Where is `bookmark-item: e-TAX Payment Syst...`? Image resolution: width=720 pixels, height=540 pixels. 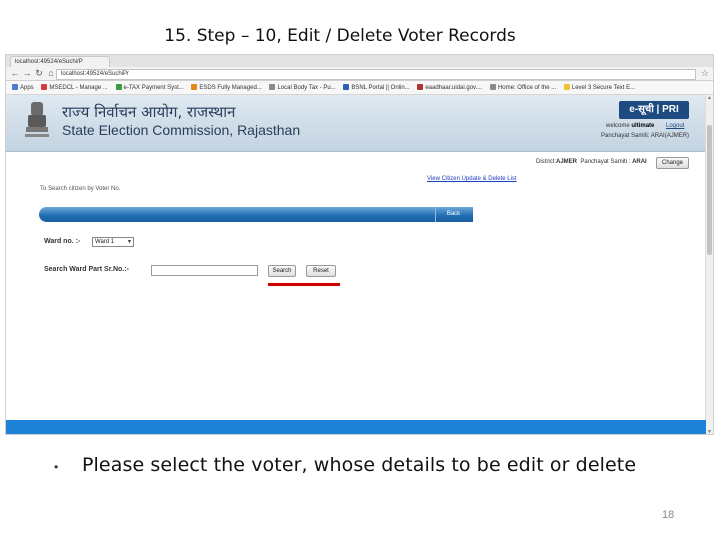
bookmark-item: e-TAX Payment Syst... is located at coordinates (149, 87).